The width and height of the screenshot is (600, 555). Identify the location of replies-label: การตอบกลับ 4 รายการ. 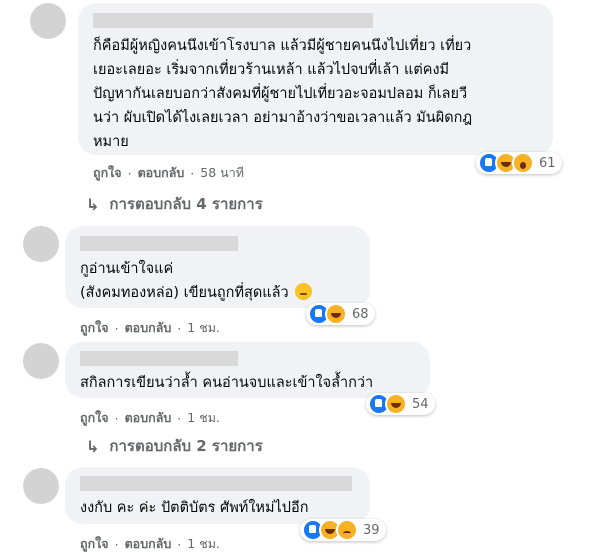
(186, 204).